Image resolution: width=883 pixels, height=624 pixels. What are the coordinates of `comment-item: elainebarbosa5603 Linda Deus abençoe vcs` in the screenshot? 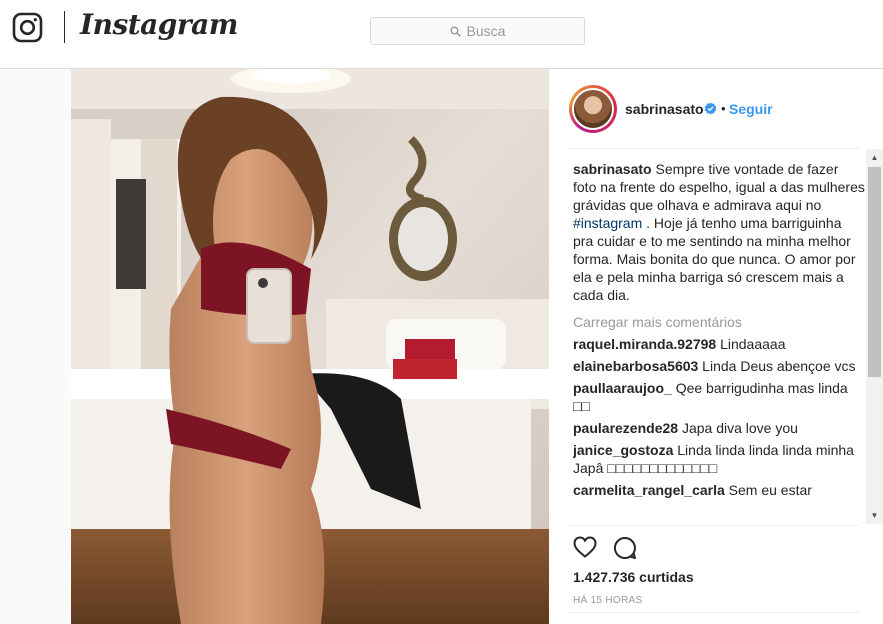 It's located at (719, 366).